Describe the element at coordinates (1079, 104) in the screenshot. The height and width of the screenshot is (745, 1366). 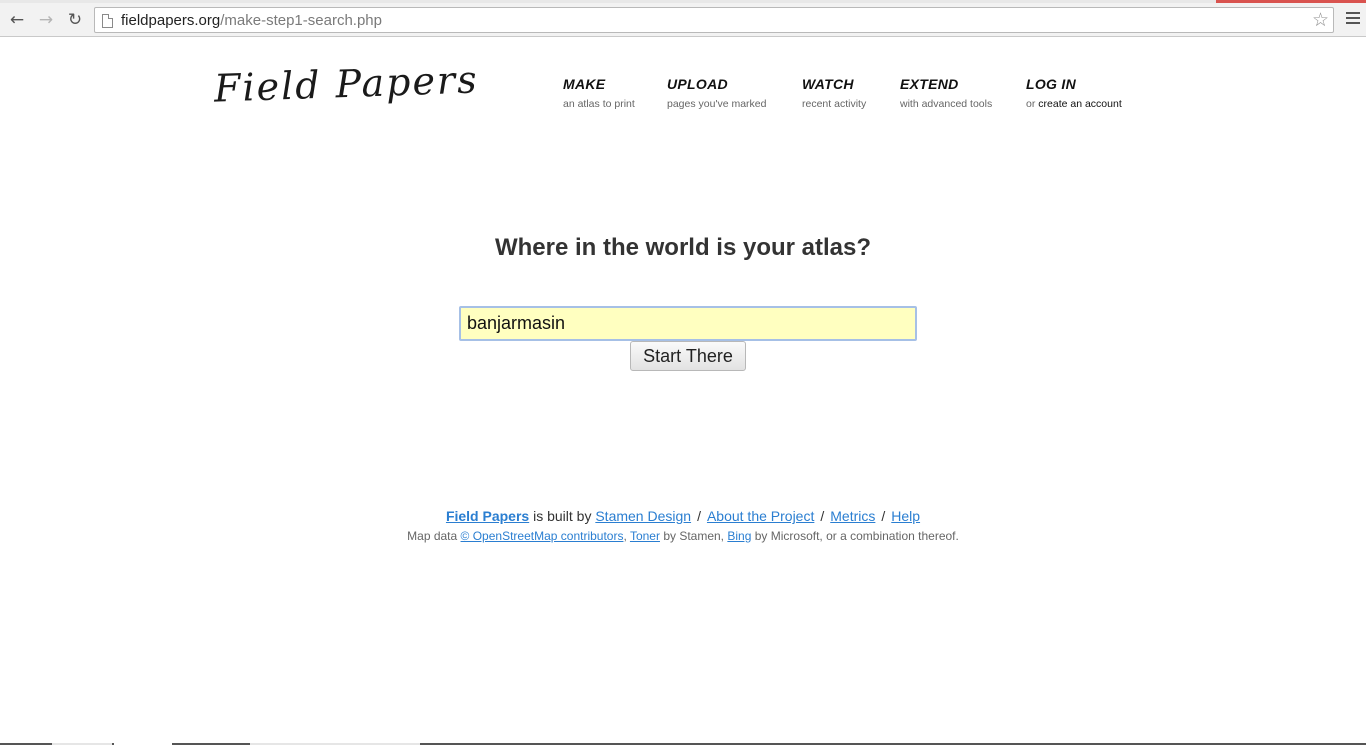
I see `create-account-link: create an account` at that location.